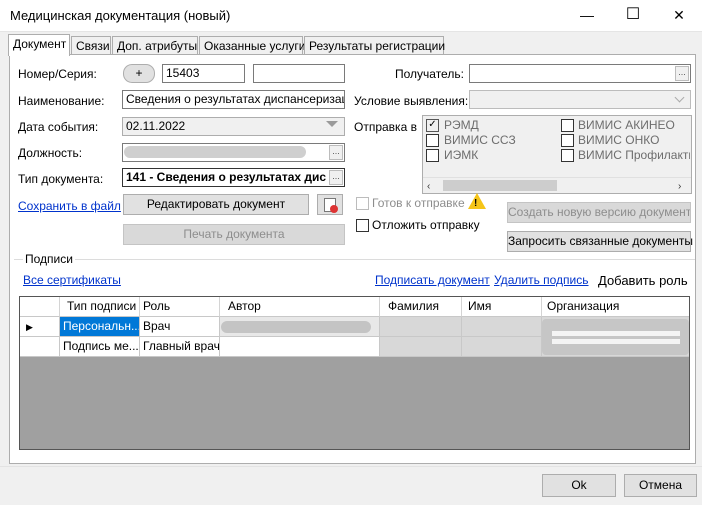  I want to click on postpone-send-checkbox, so click(362, 225).